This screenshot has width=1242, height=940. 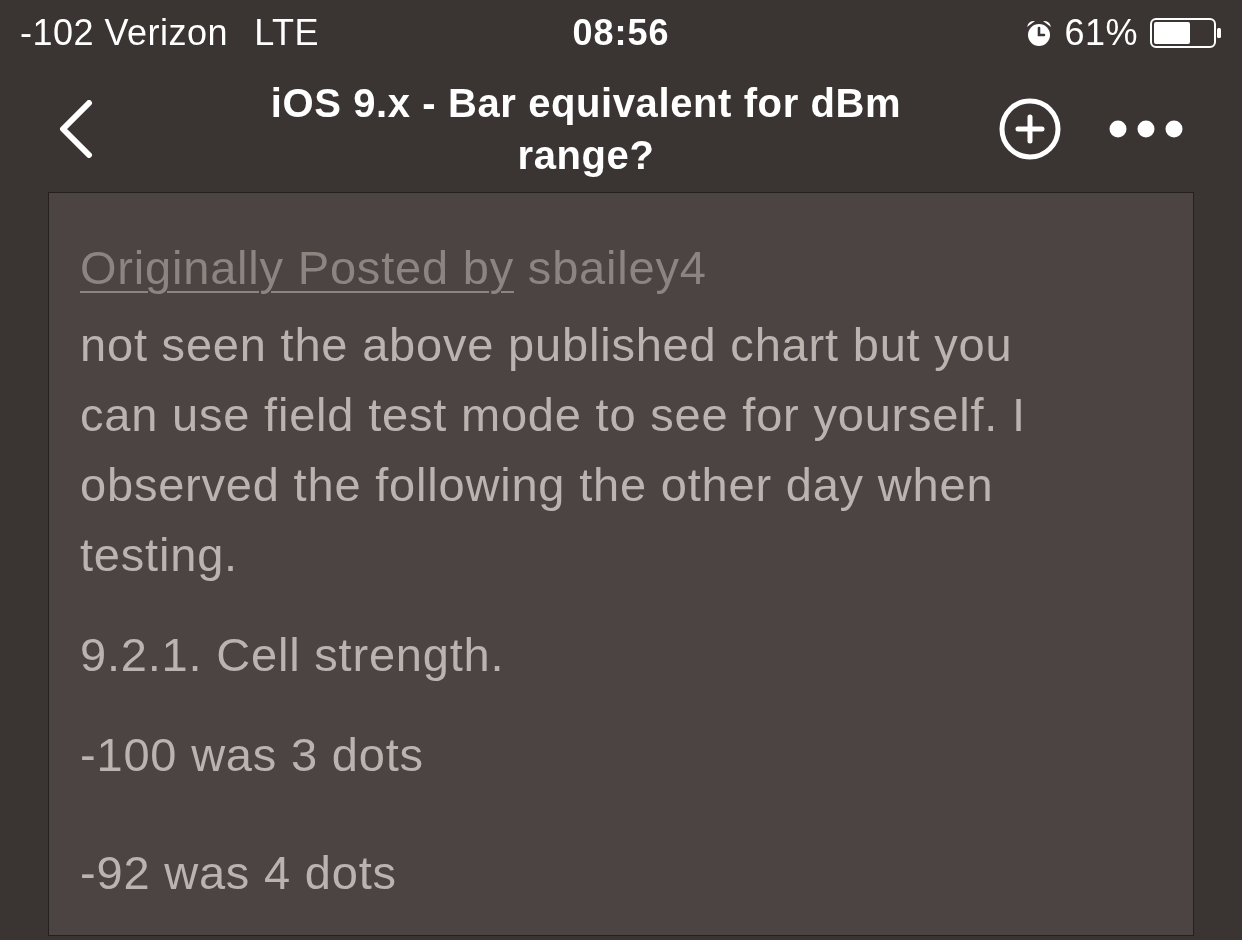 I want to click on thread-title: iOS 9.x - Bar equivalent for dBm range?, so click(x=586, y=129).